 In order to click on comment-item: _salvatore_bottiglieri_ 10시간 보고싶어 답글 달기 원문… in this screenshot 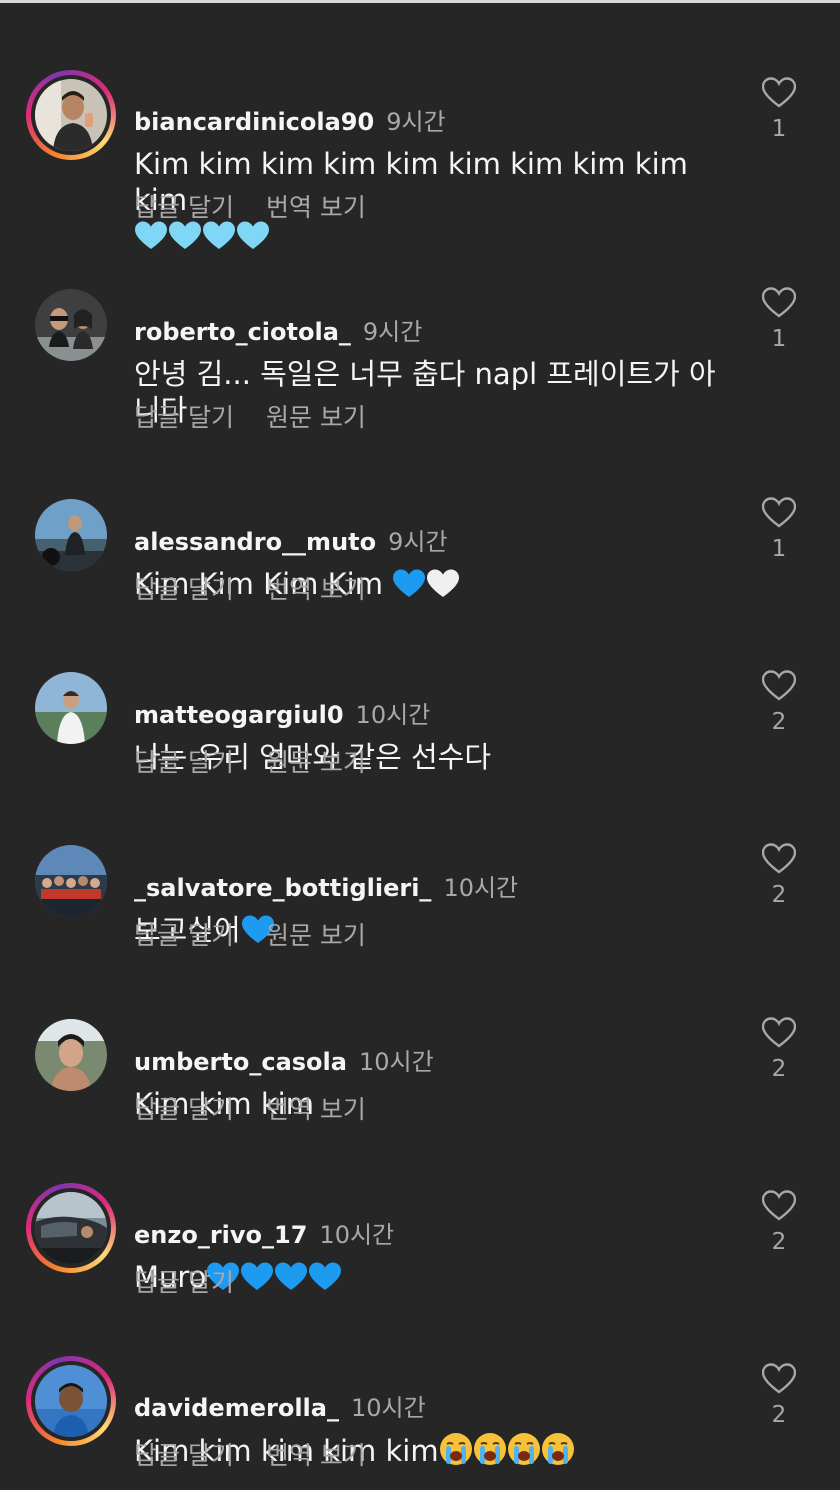, I will do `click(420, 897)`.